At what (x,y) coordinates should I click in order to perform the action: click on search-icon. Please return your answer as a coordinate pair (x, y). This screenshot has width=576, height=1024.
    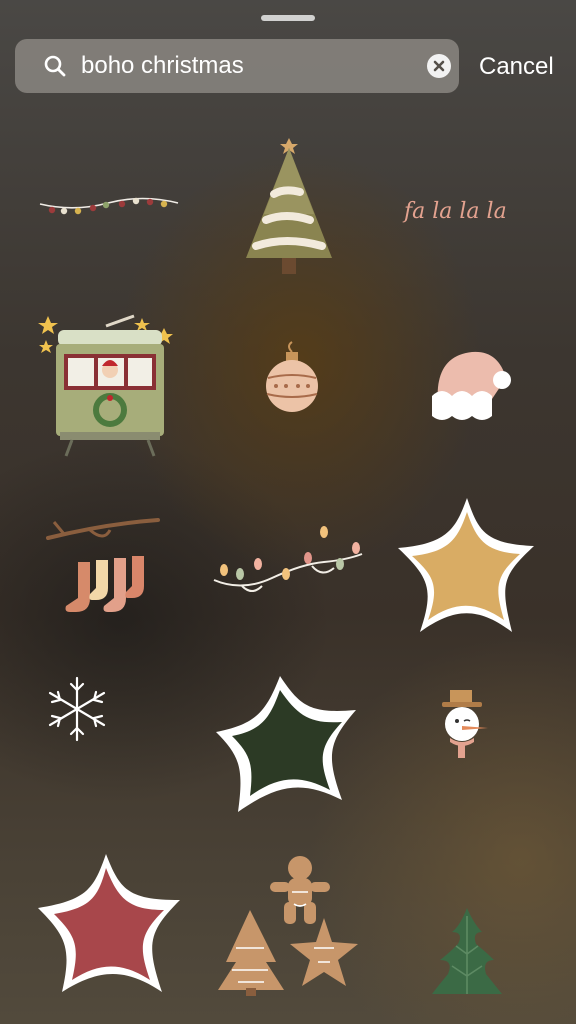
    Looking at the image, I should click on (55, 66).